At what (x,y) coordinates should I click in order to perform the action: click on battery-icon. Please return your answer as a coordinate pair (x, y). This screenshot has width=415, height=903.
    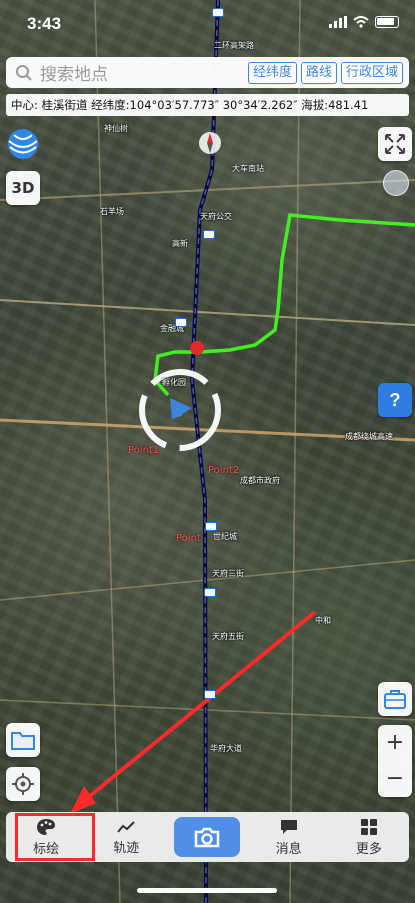
    Looking at the image, I should click on (387, 22).